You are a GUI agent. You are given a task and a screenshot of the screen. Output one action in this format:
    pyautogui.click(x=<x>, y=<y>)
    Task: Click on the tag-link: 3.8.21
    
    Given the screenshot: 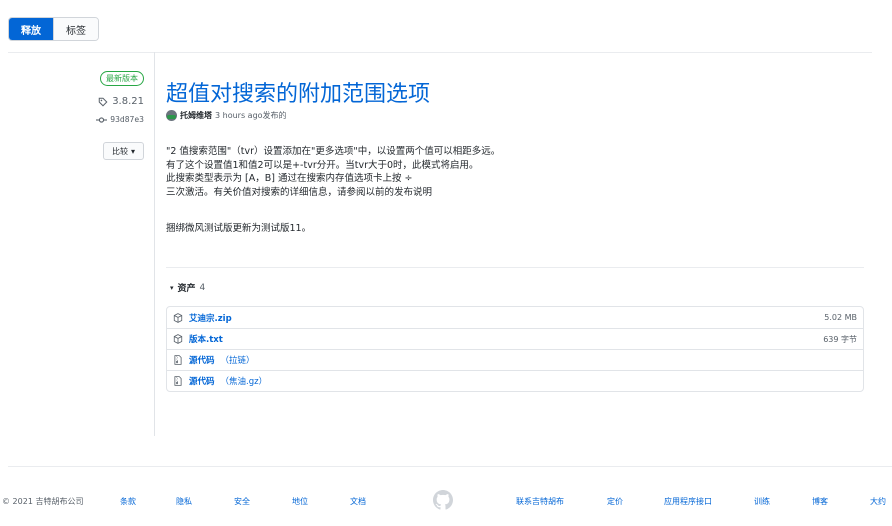 What is the action you would take?
    pyautogui.click(x=121, y=101)
    